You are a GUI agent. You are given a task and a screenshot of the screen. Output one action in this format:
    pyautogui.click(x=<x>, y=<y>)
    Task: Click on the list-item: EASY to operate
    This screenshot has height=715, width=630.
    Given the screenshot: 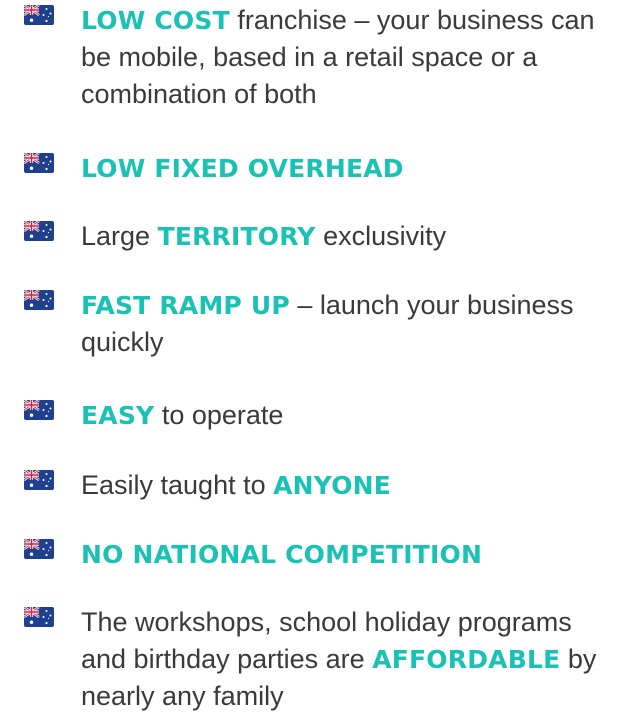 What is the action you would take?
    pyautogui.click(x=324, y=415)
    